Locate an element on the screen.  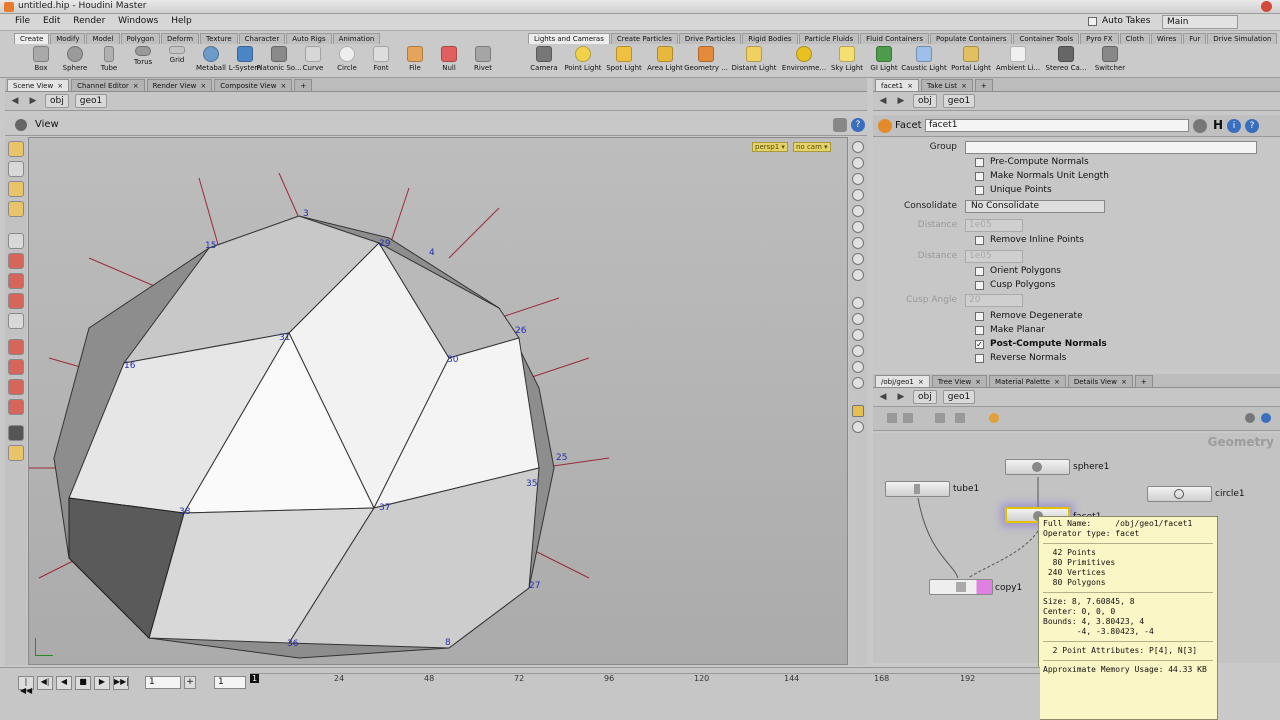
shelf-tab-deform: Deform is located at coordinates (180, 38).